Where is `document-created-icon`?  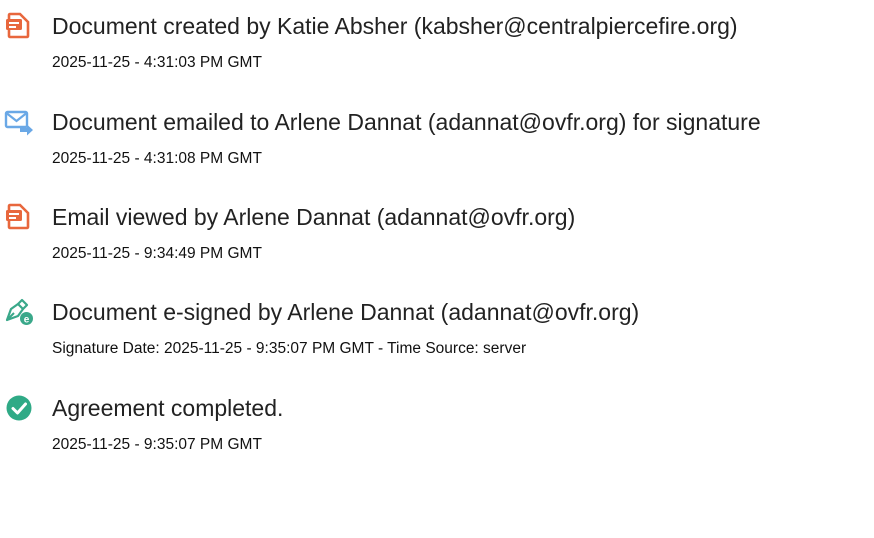
document-created-icon is located at coordinates (19, 25).